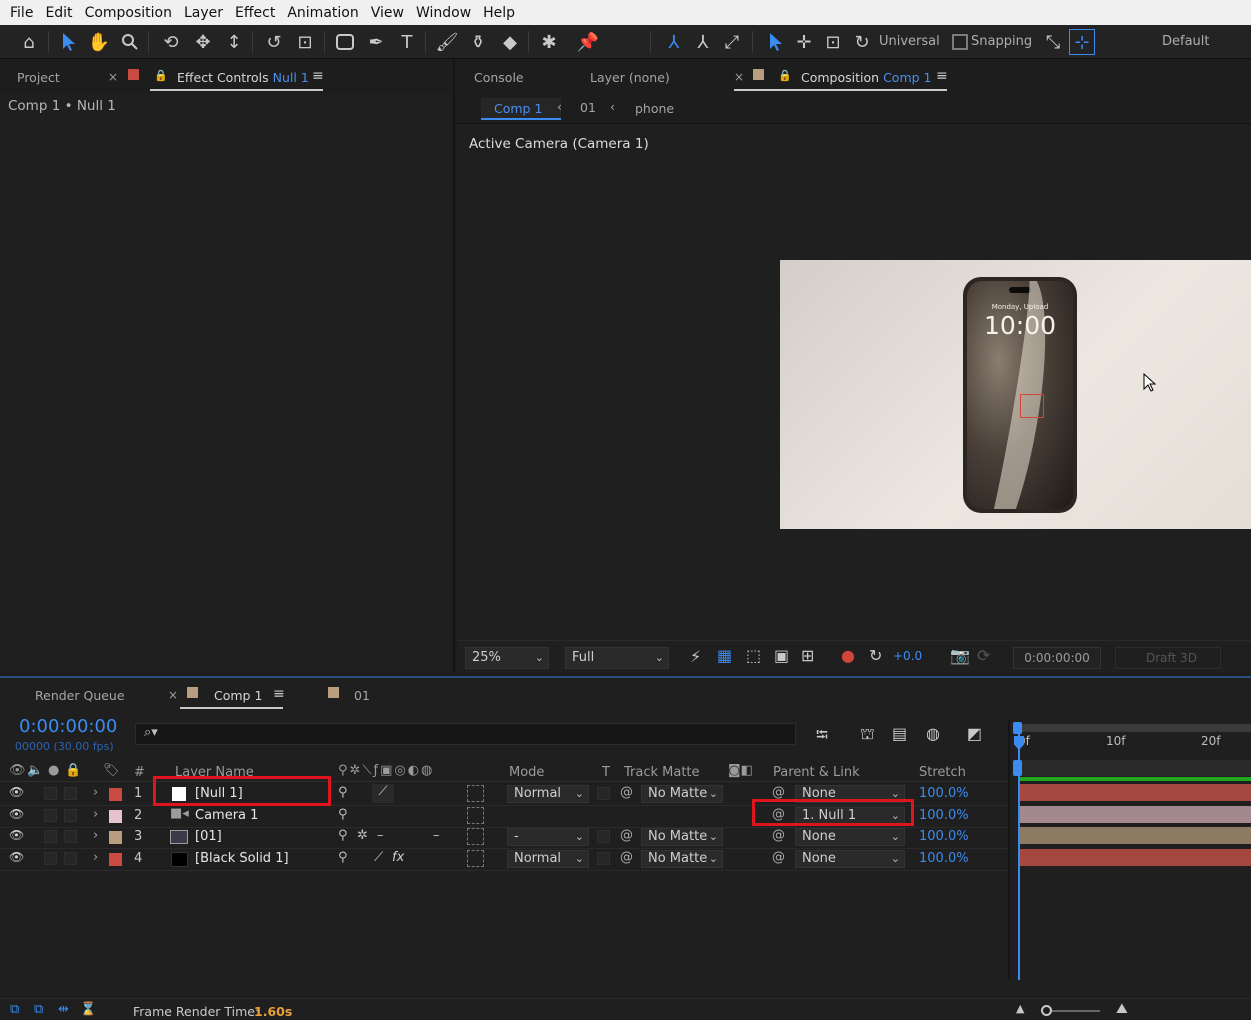 The image size is (1251, 1020). I want to click on selection-tool-icon, so click(69, 42).